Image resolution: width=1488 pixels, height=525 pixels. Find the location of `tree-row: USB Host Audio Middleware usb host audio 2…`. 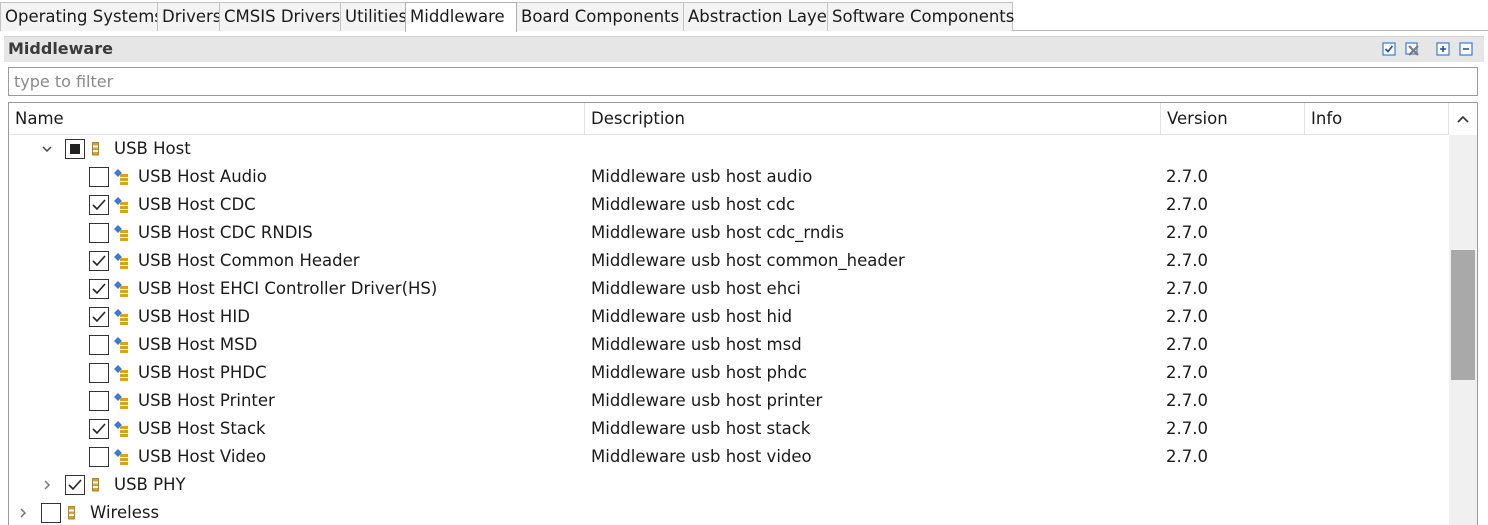

tree-row: USB Host Audio Middleware usb host audio 2… is located at coordinates (729, 177).